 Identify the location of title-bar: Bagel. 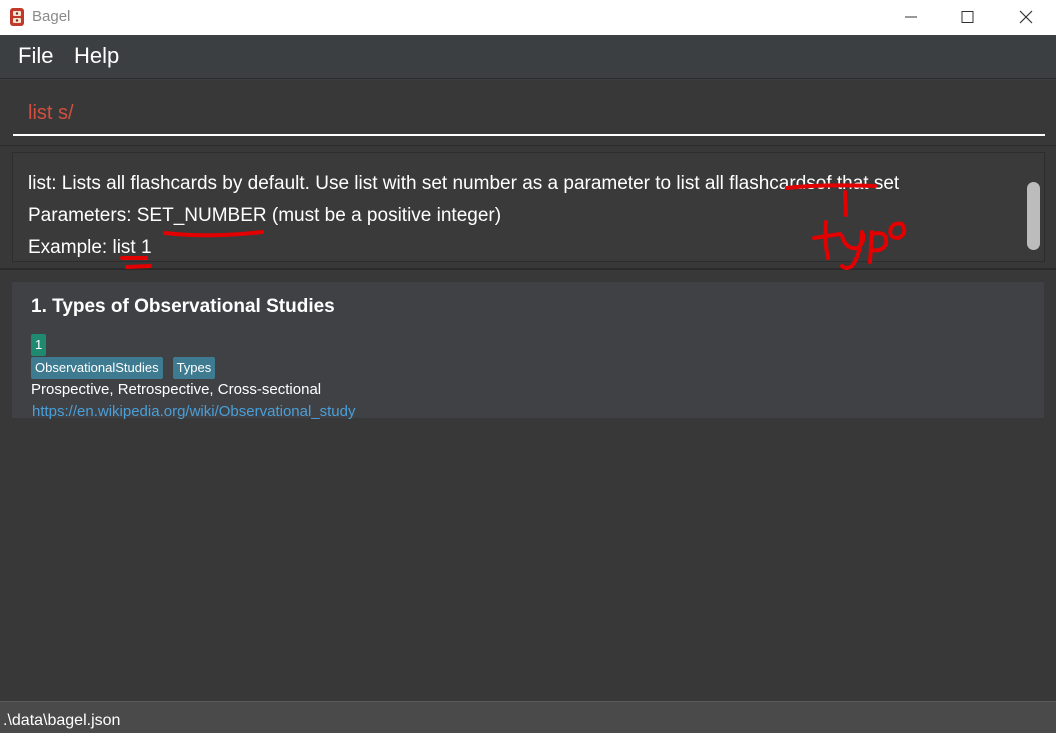
(528, 17).